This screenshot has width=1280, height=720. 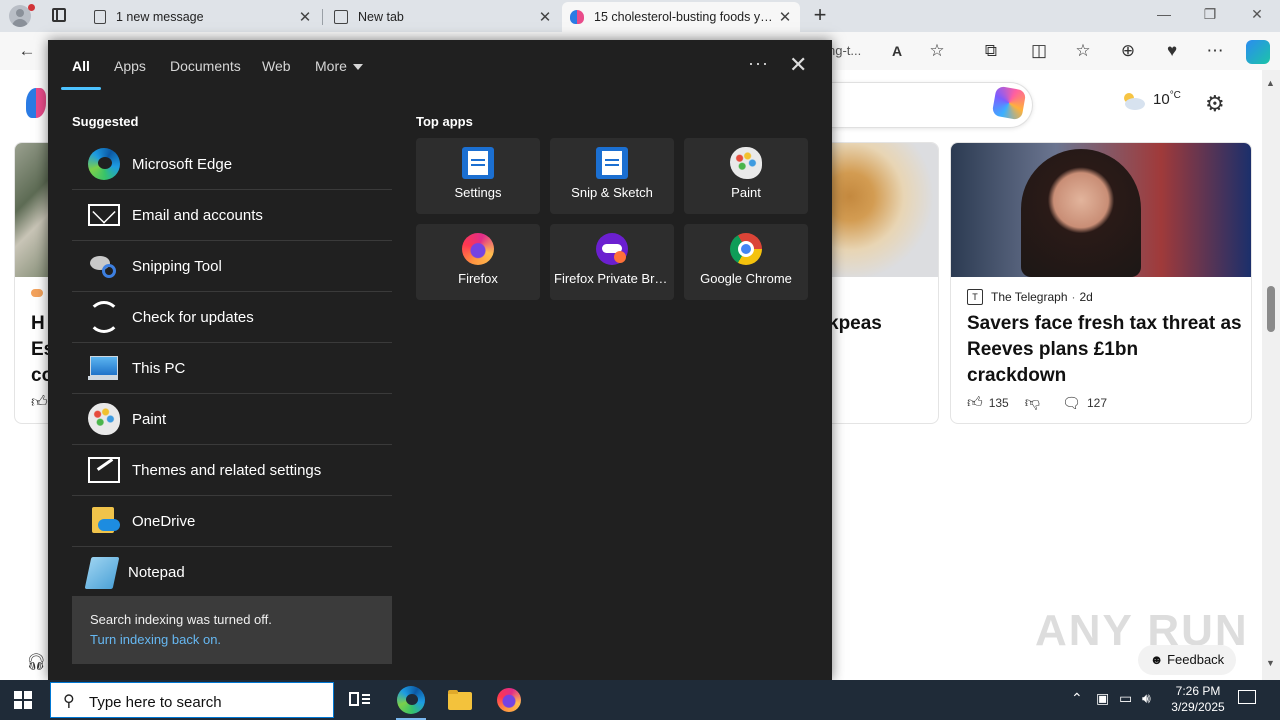 I want to click on tab-more: More, so click(x=339, y=66).